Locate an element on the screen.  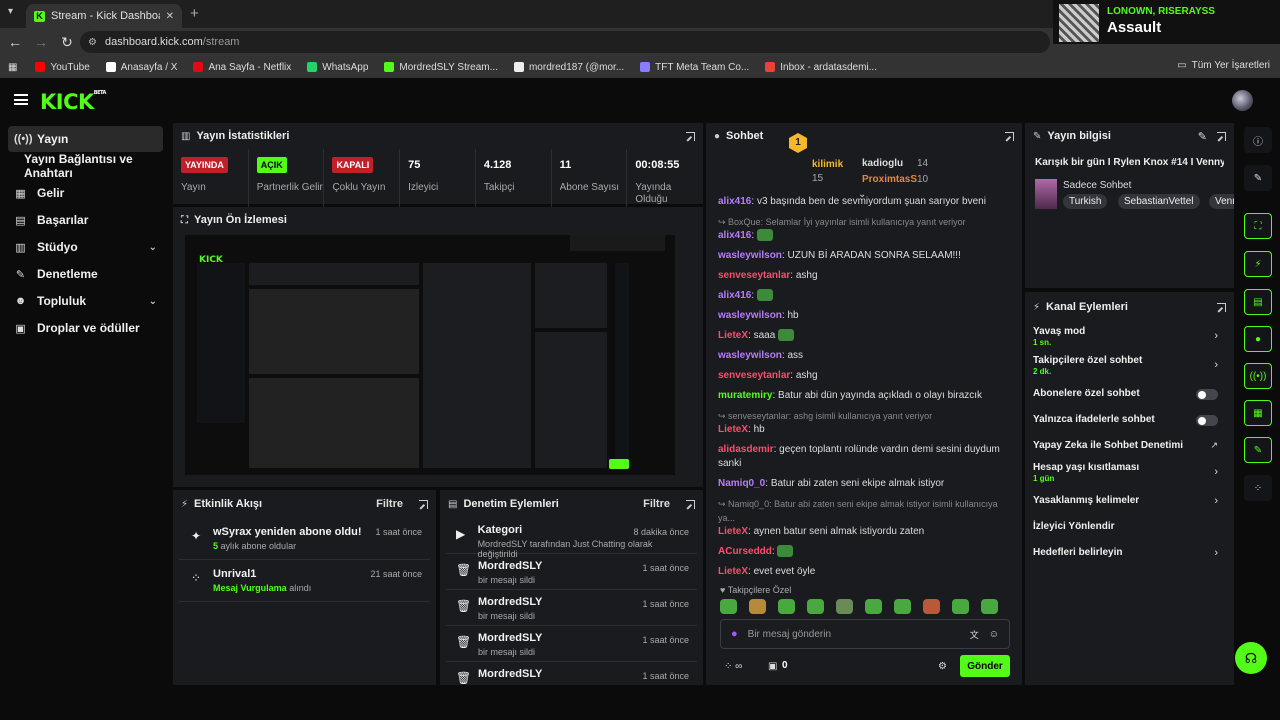
channel-action: Takipçilere özel sohbet 2 dk. › is located at coordinates (1129, 365).